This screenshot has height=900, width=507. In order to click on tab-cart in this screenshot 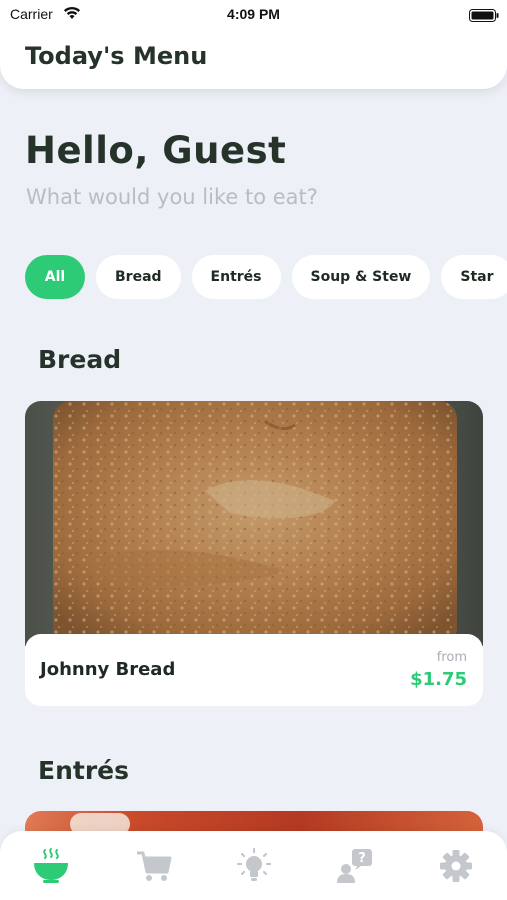, I will do `click(154, 866)`.